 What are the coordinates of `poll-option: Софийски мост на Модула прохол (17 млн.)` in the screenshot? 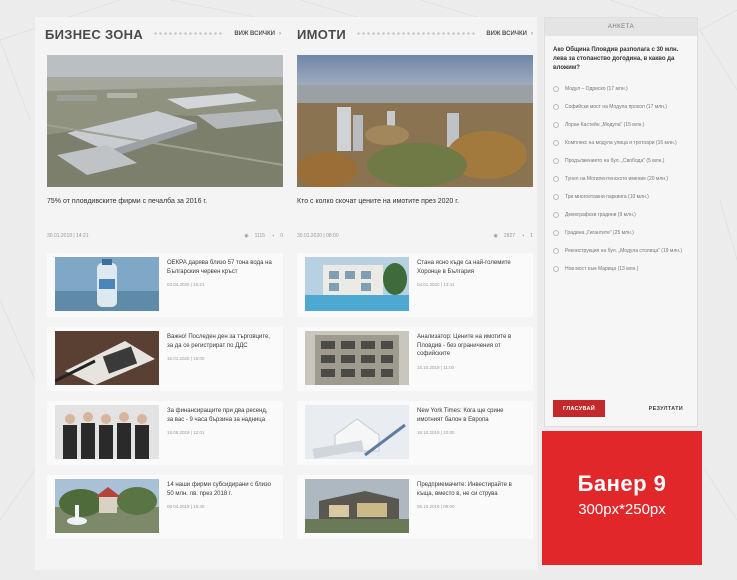 It's located at (621, 107).